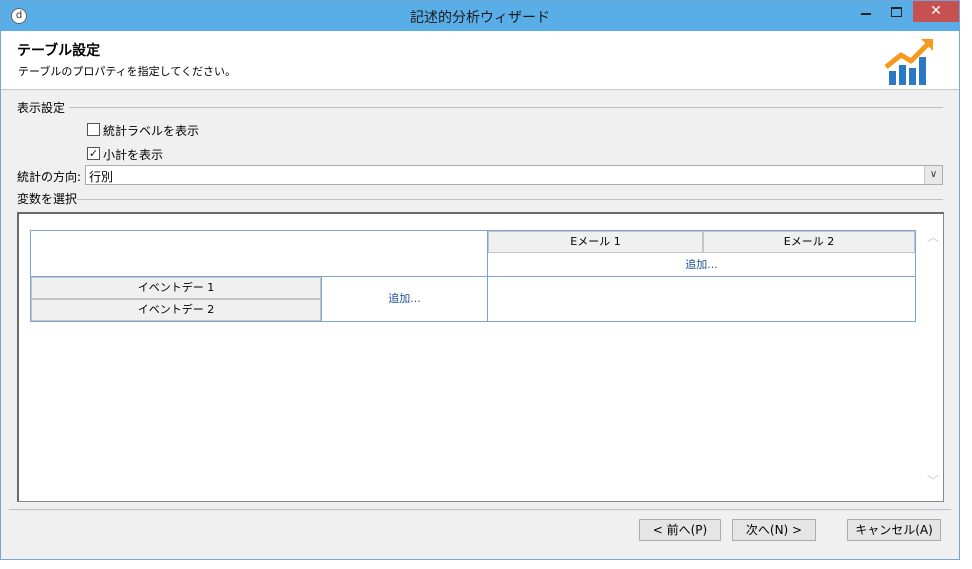 Image resolution: width=972 pixels, height=569 pixels. I want to click on window-title: 記述的分析ウィザード, so click(480, 18).